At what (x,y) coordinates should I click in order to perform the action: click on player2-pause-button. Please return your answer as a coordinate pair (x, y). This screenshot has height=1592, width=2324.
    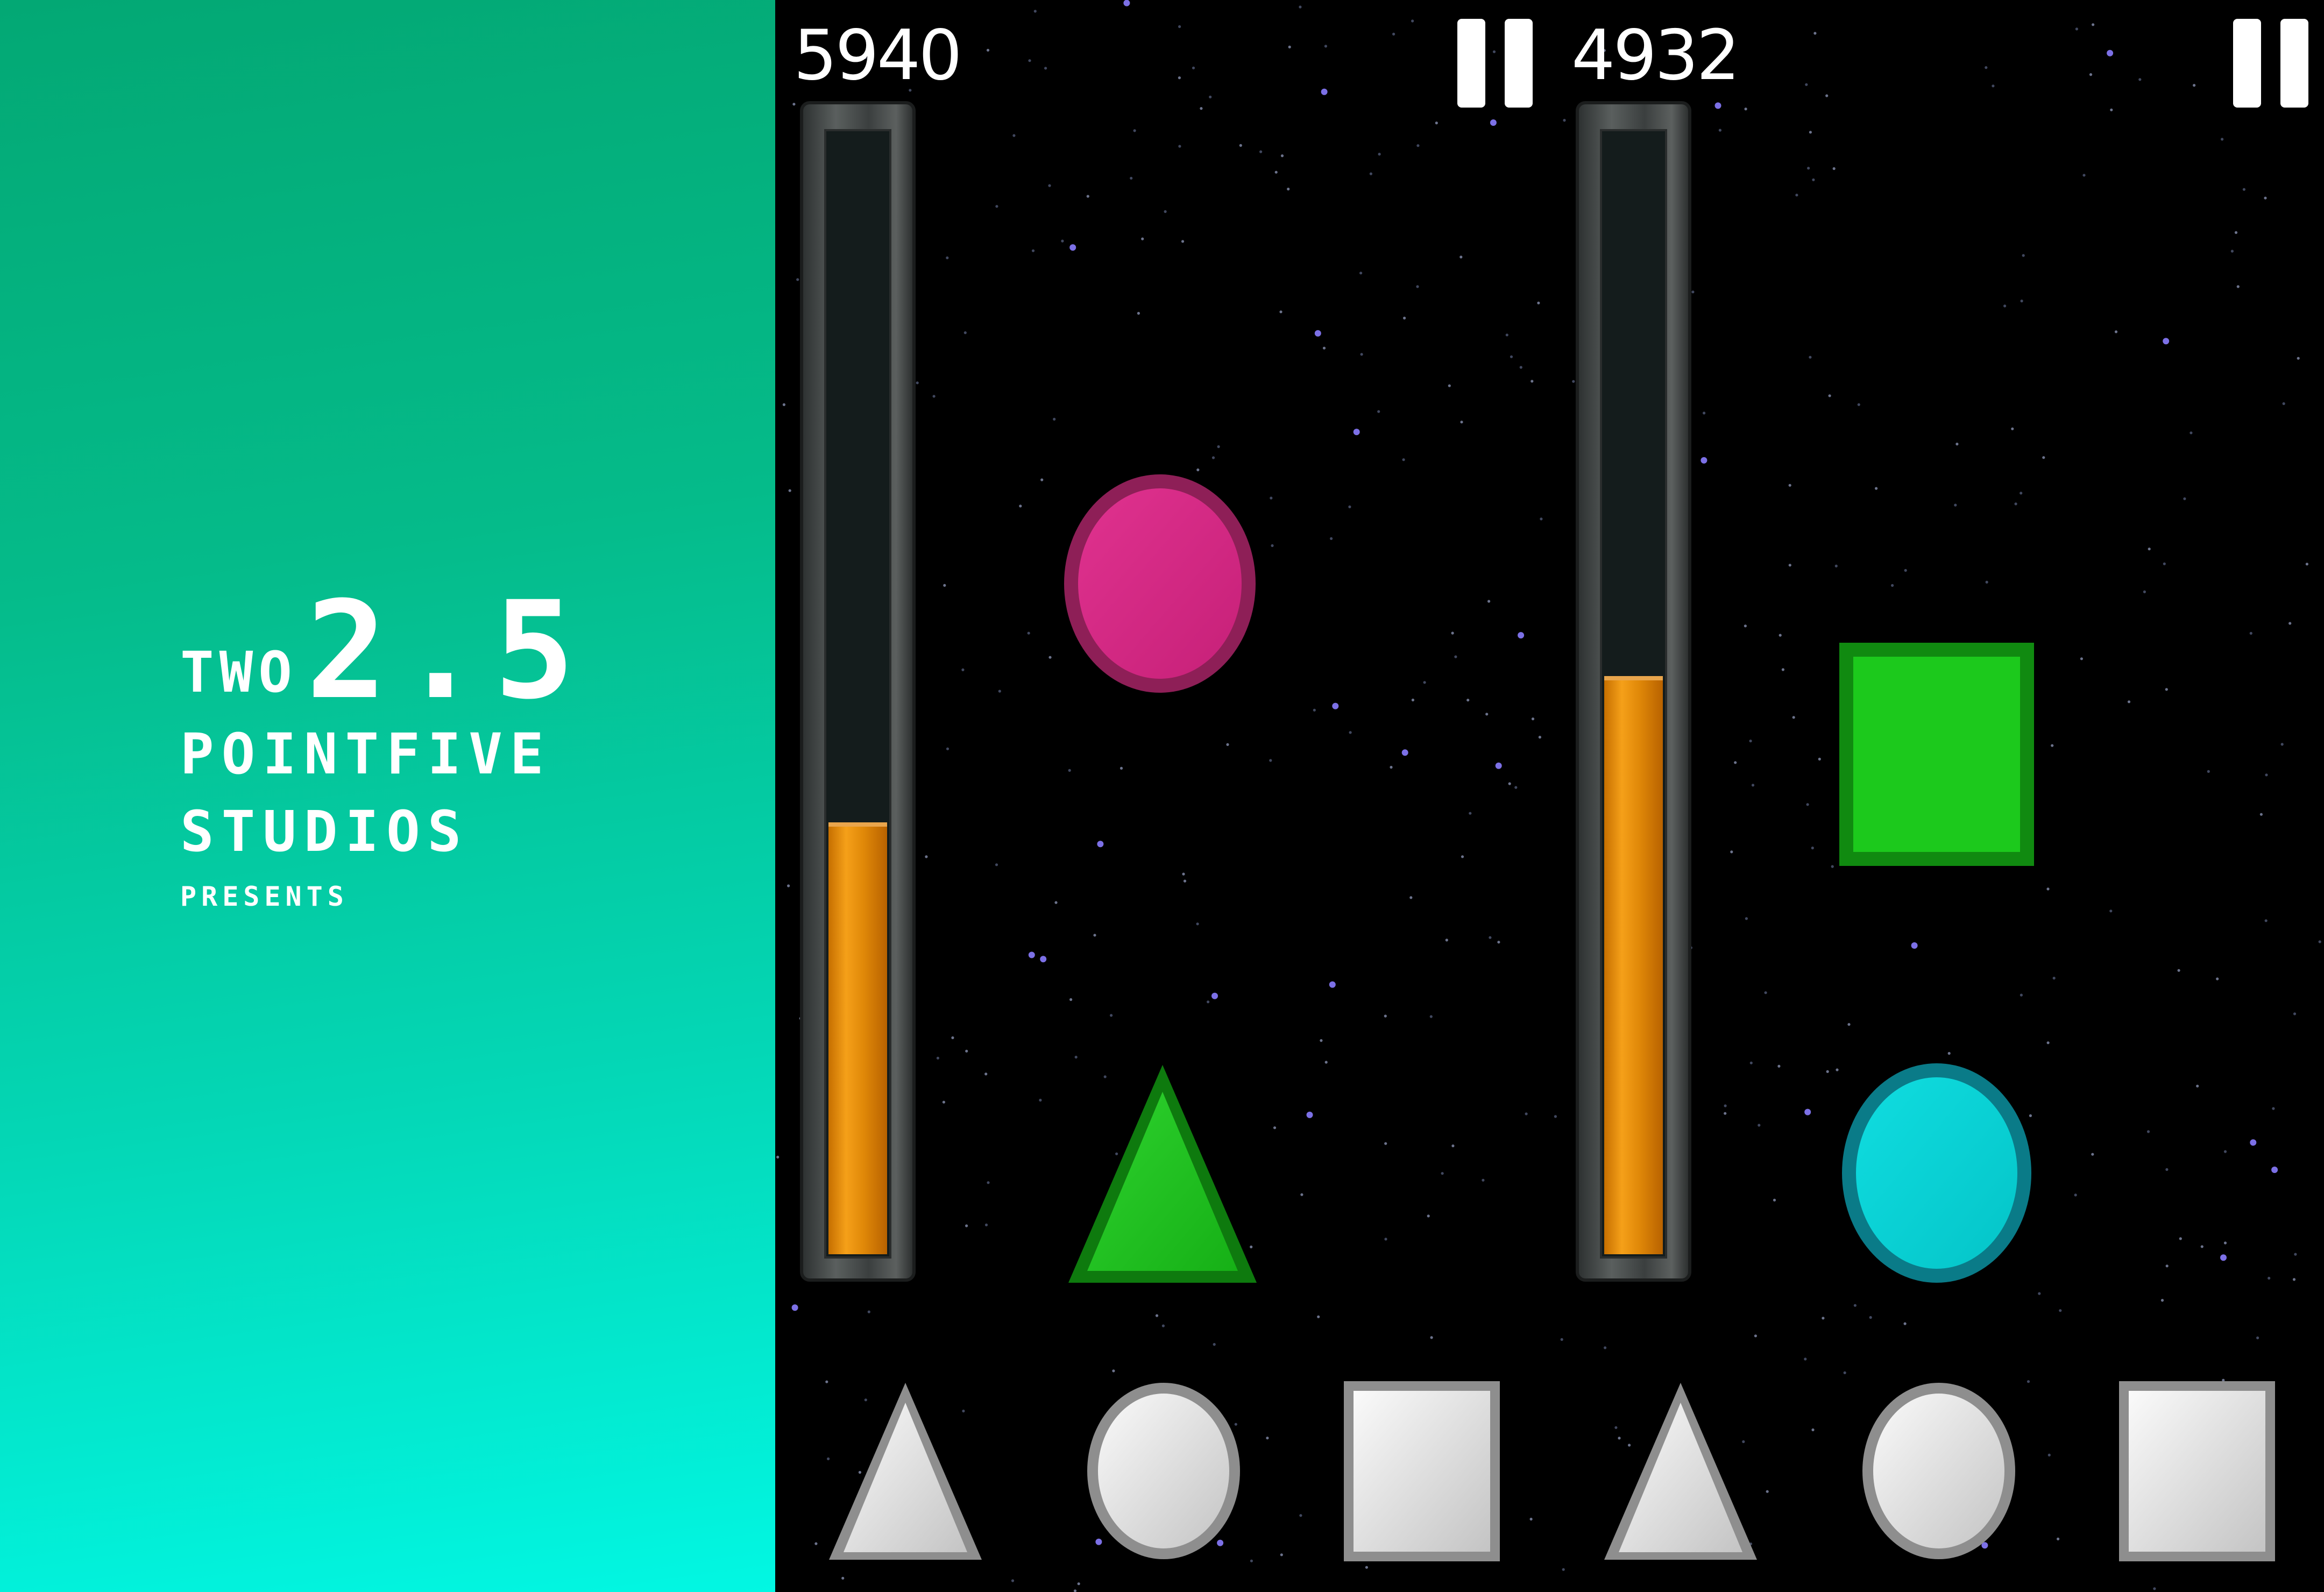
    Looking at the image, I should click on (2270, 63).